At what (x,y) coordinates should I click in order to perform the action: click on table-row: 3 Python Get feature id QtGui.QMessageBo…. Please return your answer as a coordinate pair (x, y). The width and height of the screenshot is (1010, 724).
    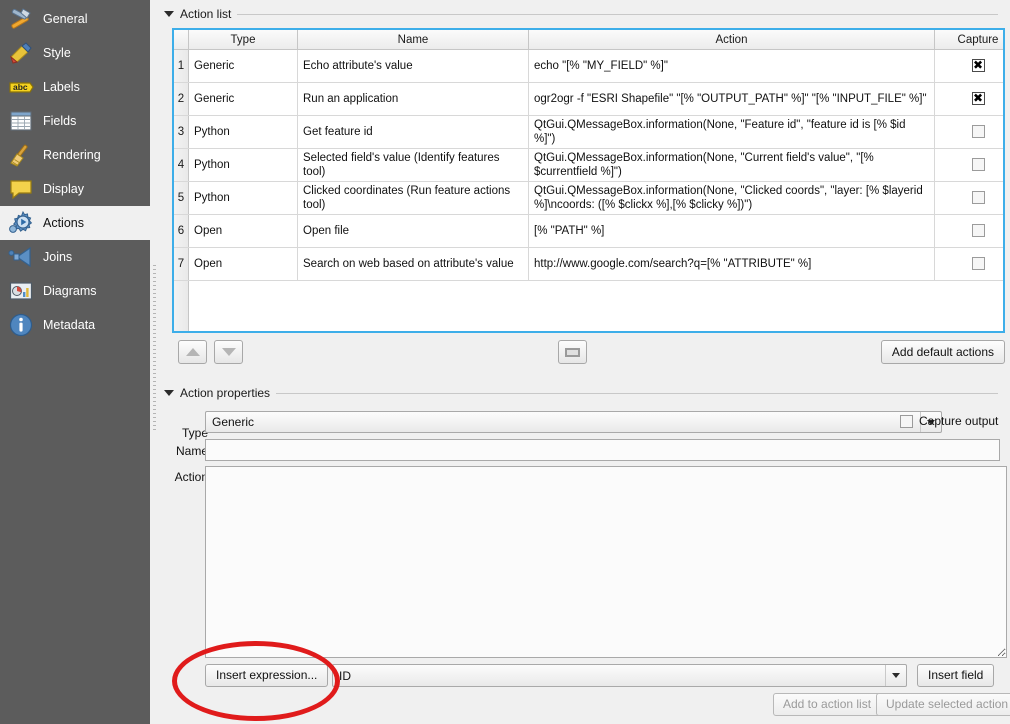
    Looking at the image, I should click on (588, 132).